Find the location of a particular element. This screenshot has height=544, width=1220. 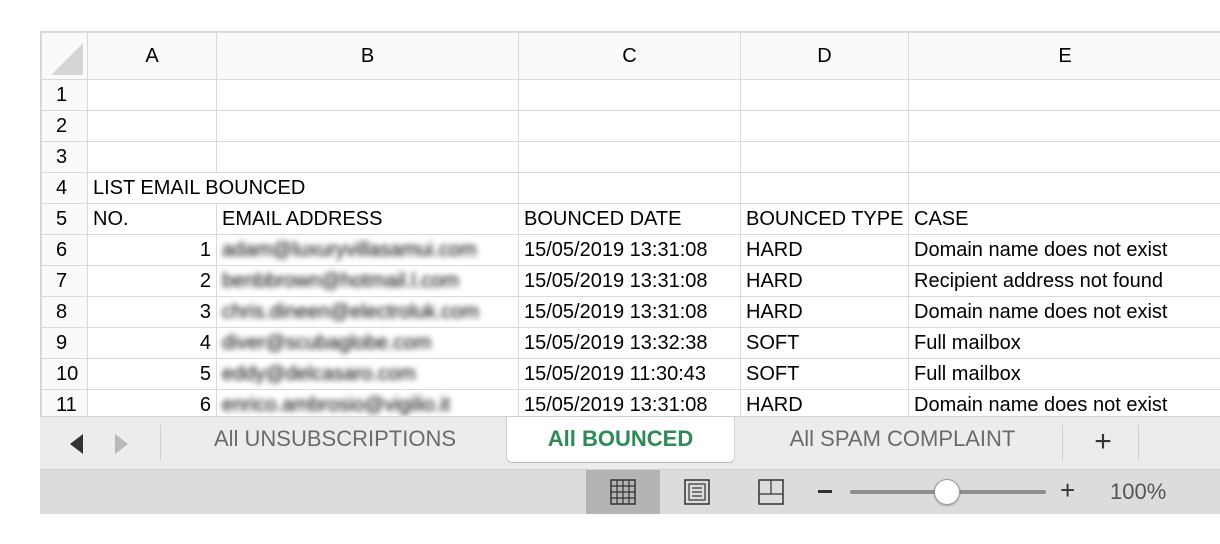

grid-view-icon is located at coordinates (623, 492).